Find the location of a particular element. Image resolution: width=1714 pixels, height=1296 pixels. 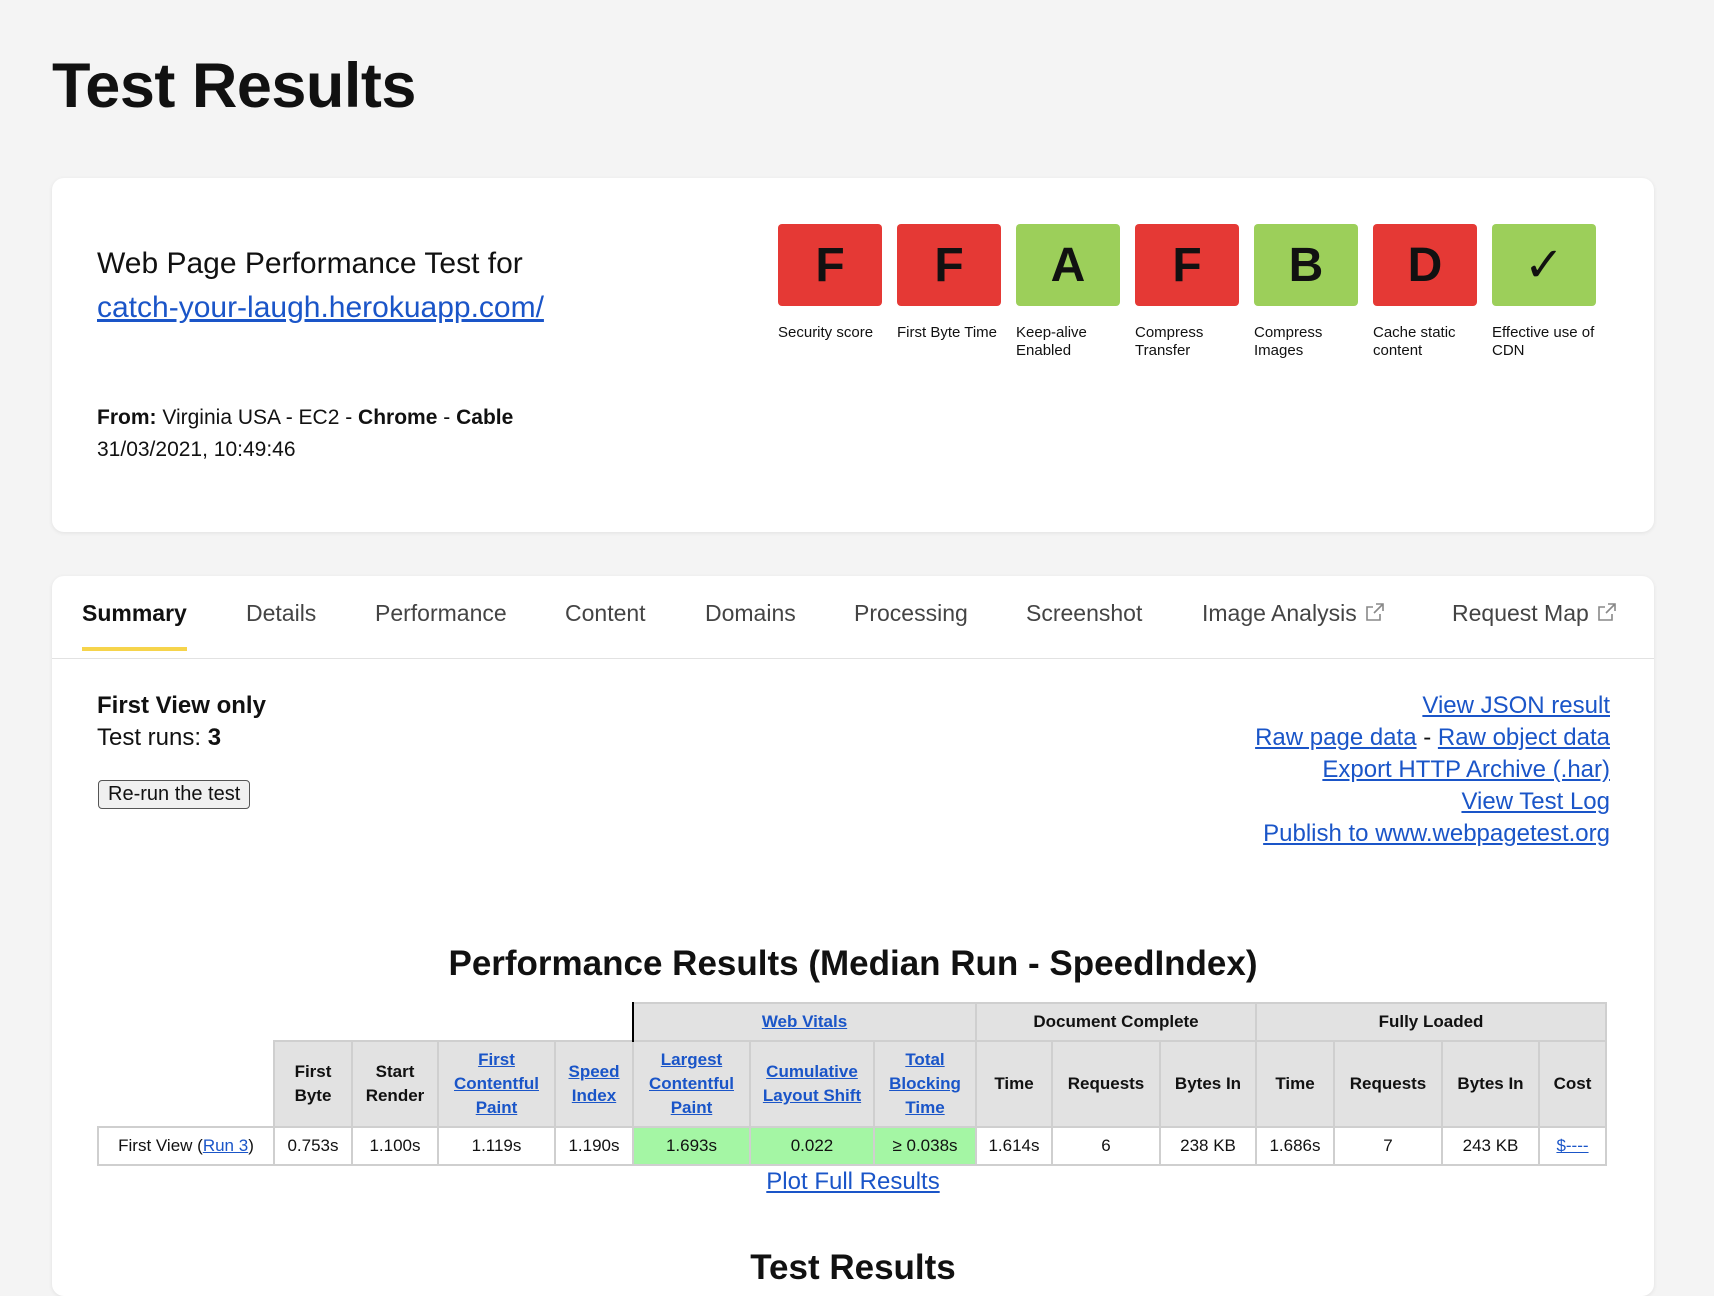

web-vitals-link: Web Vitals is located at coordinates (804, 1021).